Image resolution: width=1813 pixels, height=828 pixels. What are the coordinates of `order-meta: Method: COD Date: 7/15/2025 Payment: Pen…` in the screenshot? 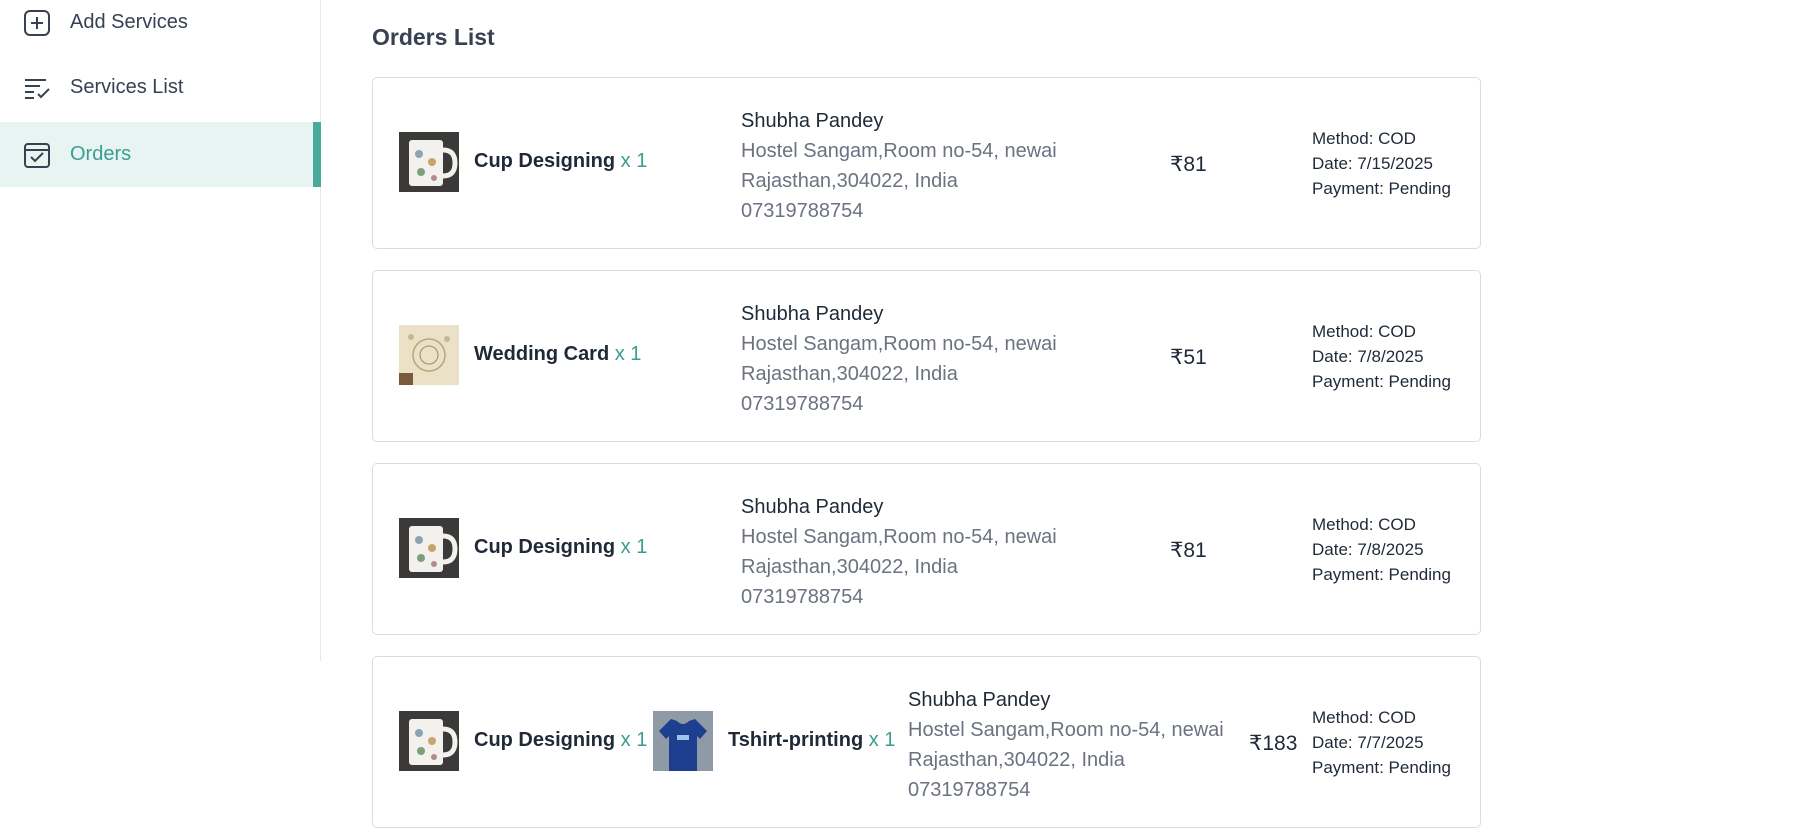 It's located at (1381, 163).